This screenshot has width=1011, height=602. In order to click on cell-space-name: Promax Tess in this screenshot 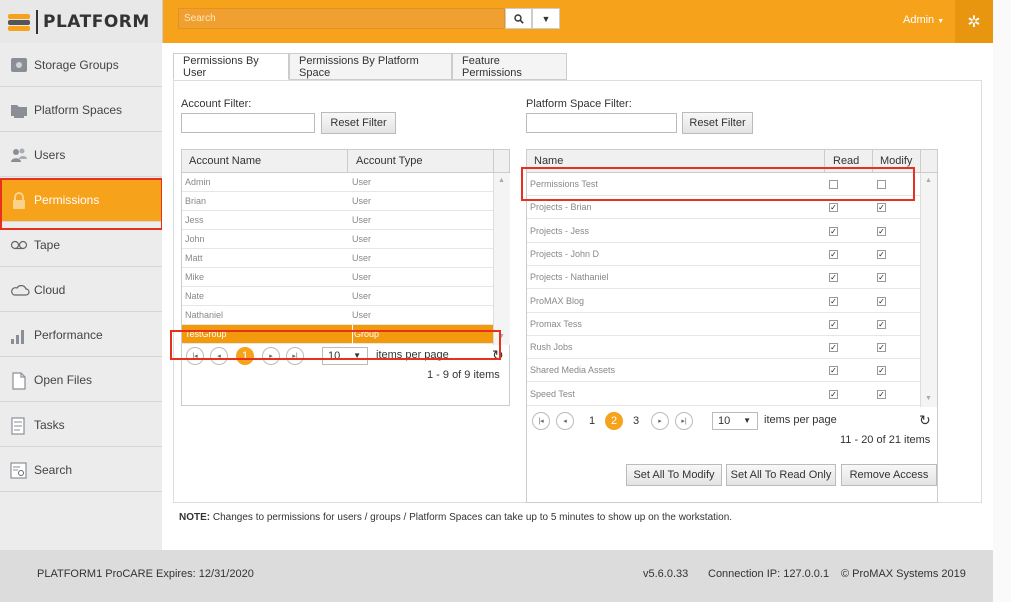, I will do `click(556, 323)`.